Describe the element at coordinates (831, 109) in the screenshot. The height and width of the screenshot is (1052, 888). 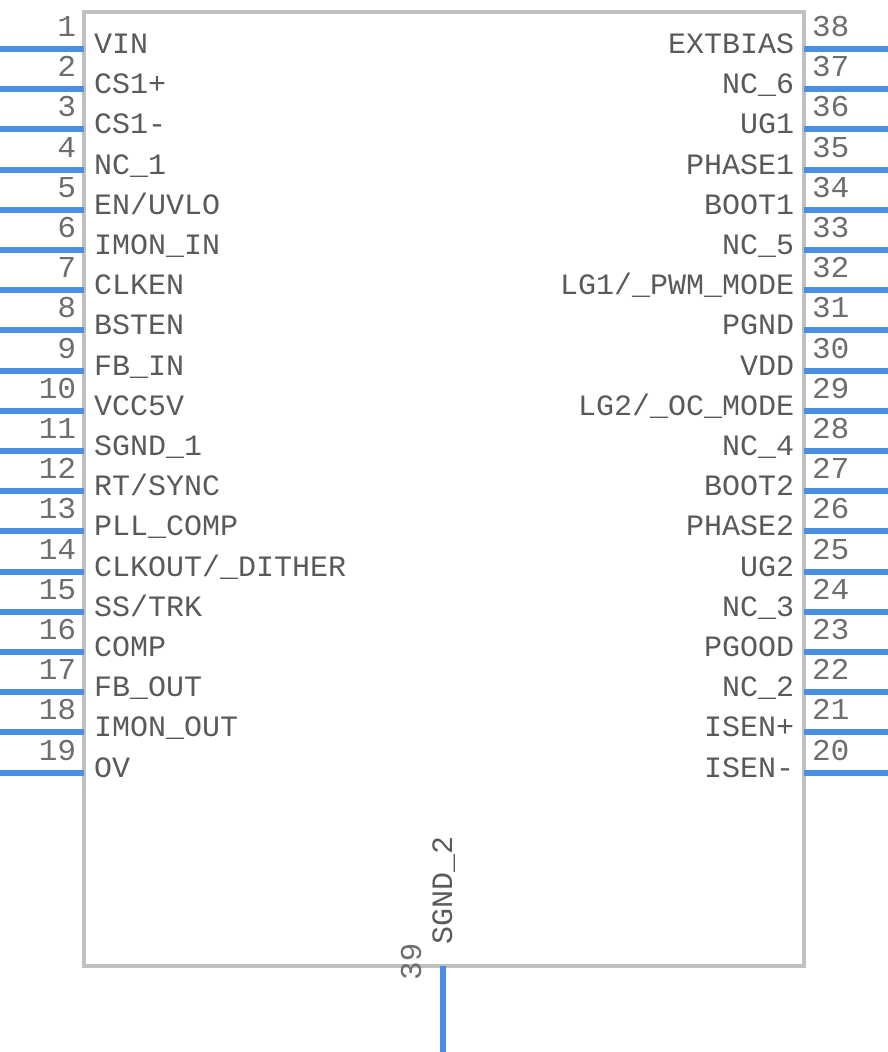
I see `pin-number: 36` at that location.